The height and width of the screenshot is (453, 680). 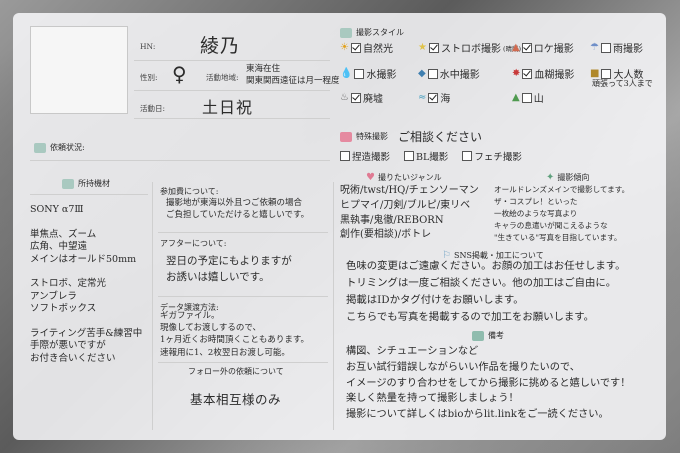 I want to click on style-option-label: 海, so click(x=445, y=99).